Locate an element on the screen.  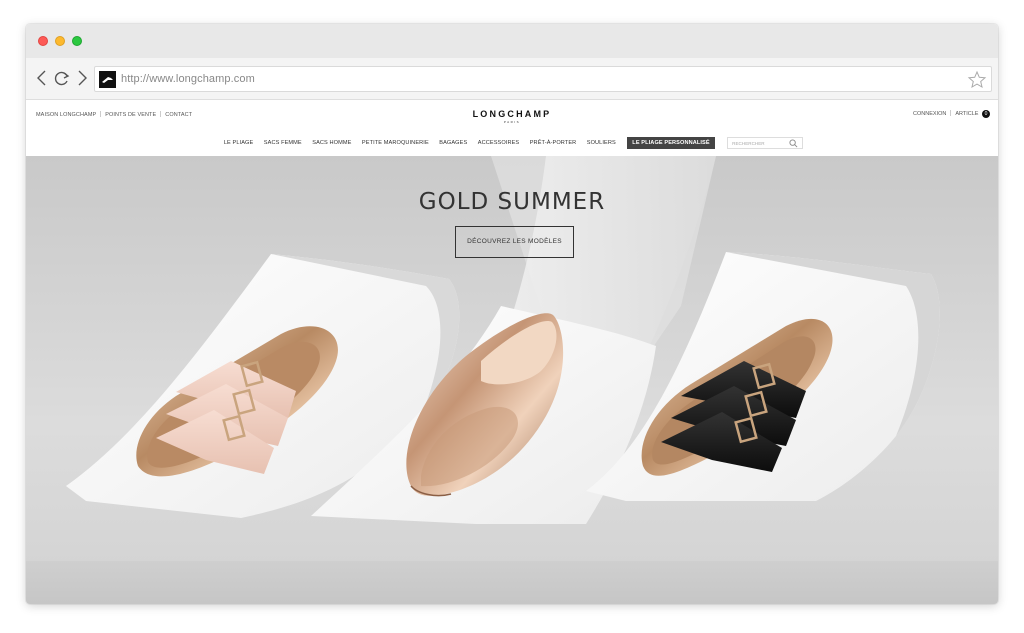
hero-title: GOLD SUMMER is located at coordinates (512, 202).